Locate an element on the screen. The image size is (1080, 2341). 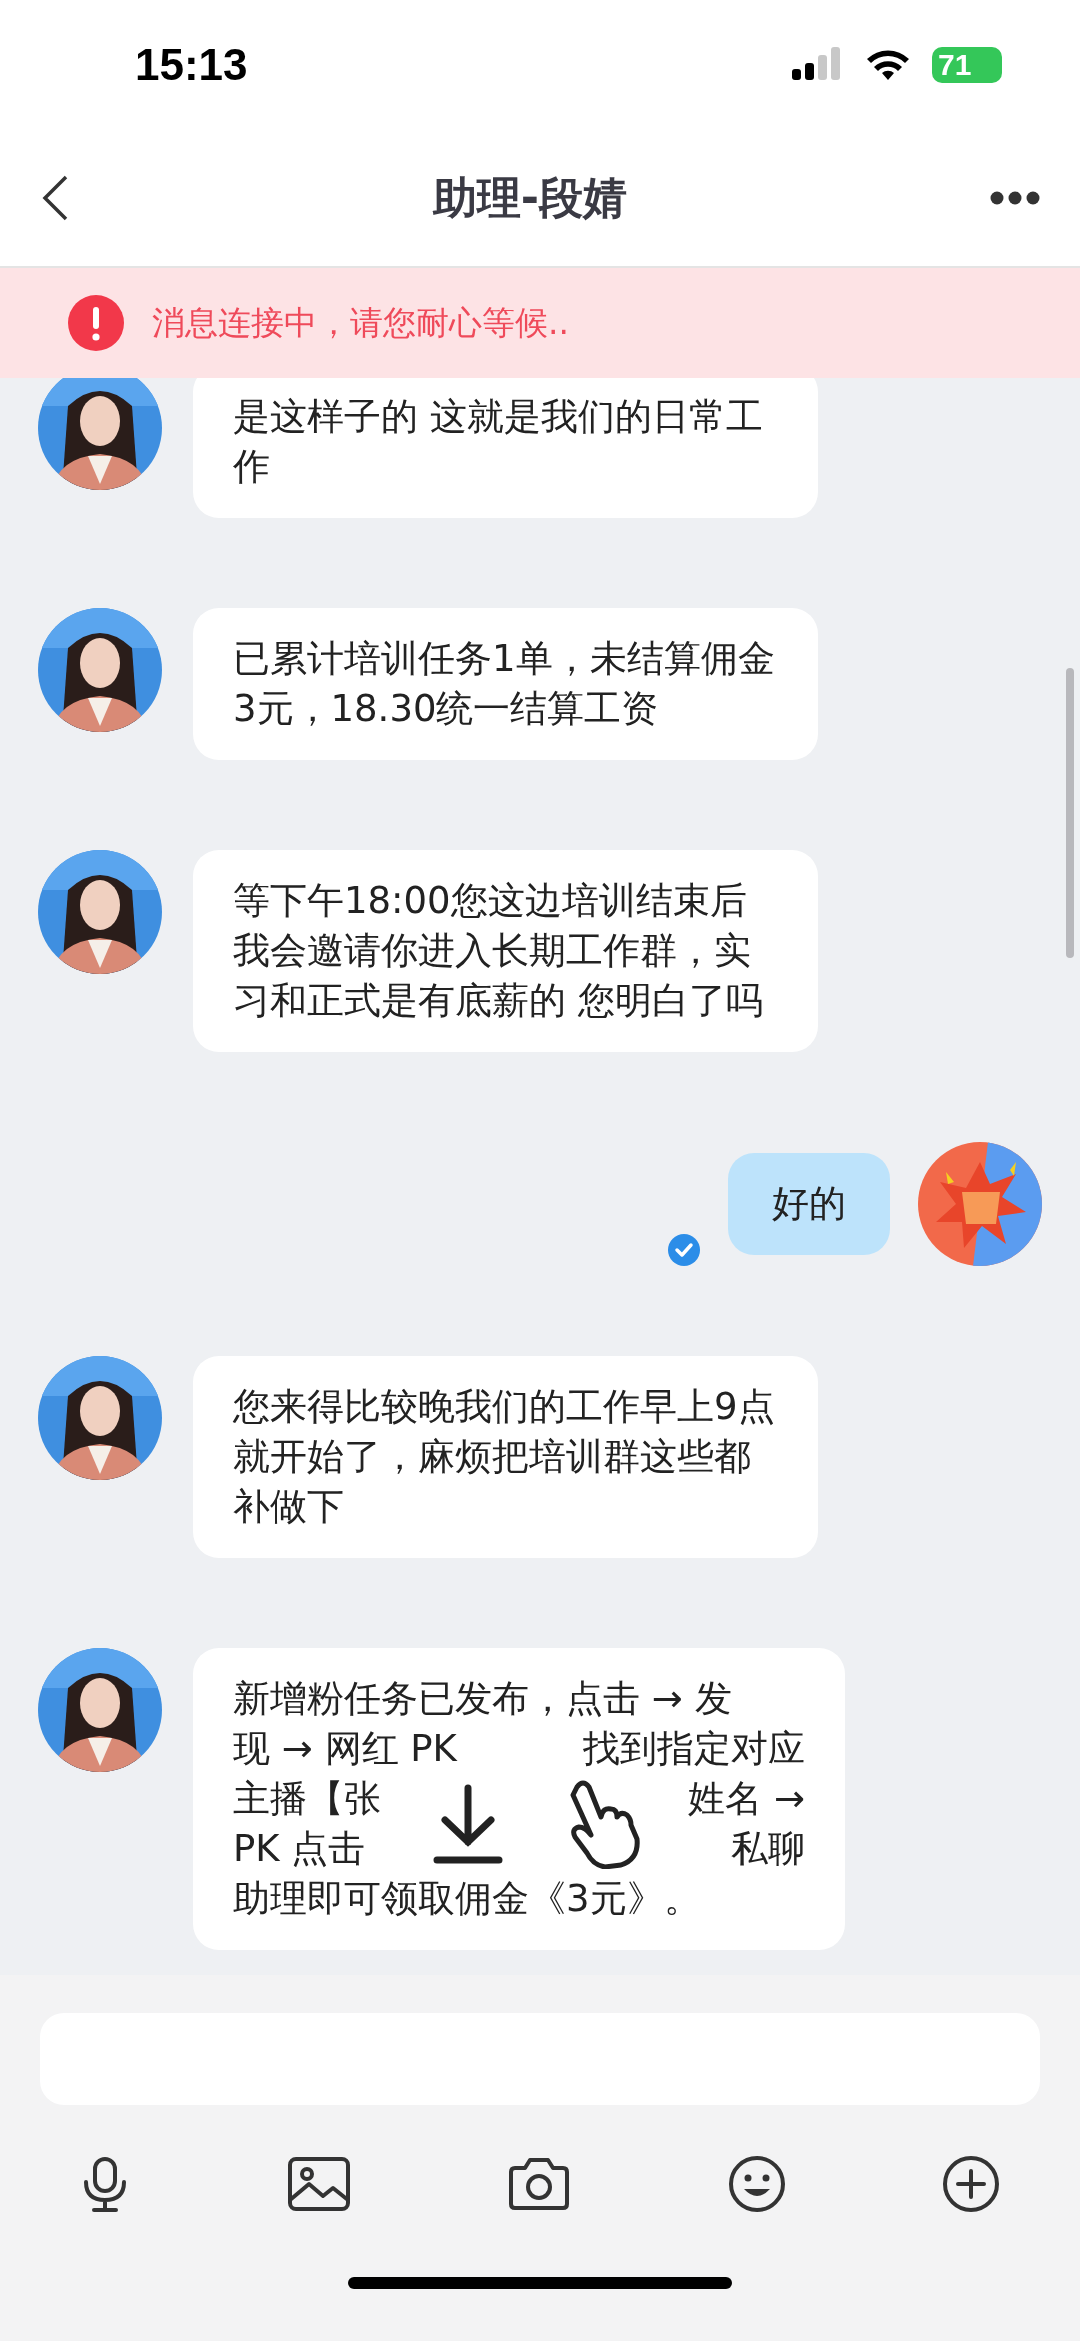
message-text: 等下午18:00您这边培训结束后我会邀请你进入长期工作群，实习和正式是有底薪的 您明白了吗 is located at coordinates (498, 950).